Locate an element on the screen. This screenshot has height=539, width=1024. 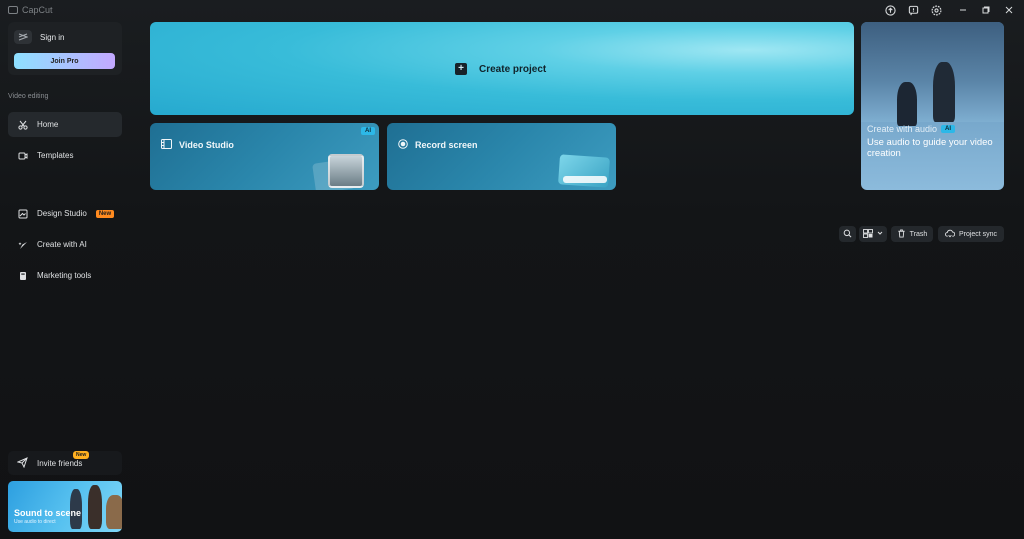
sign-in-label: Sign in is located at coordinates (52, 37).